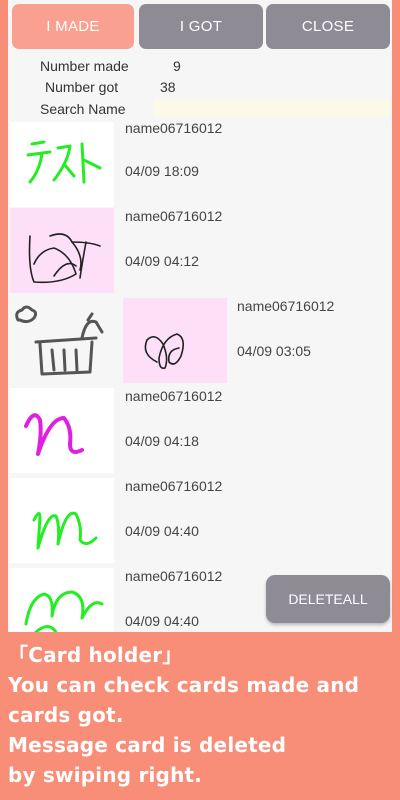 The width and height of the screenshot is (400, 800). I want to click on number-made-value: 9, so click(177, 66).